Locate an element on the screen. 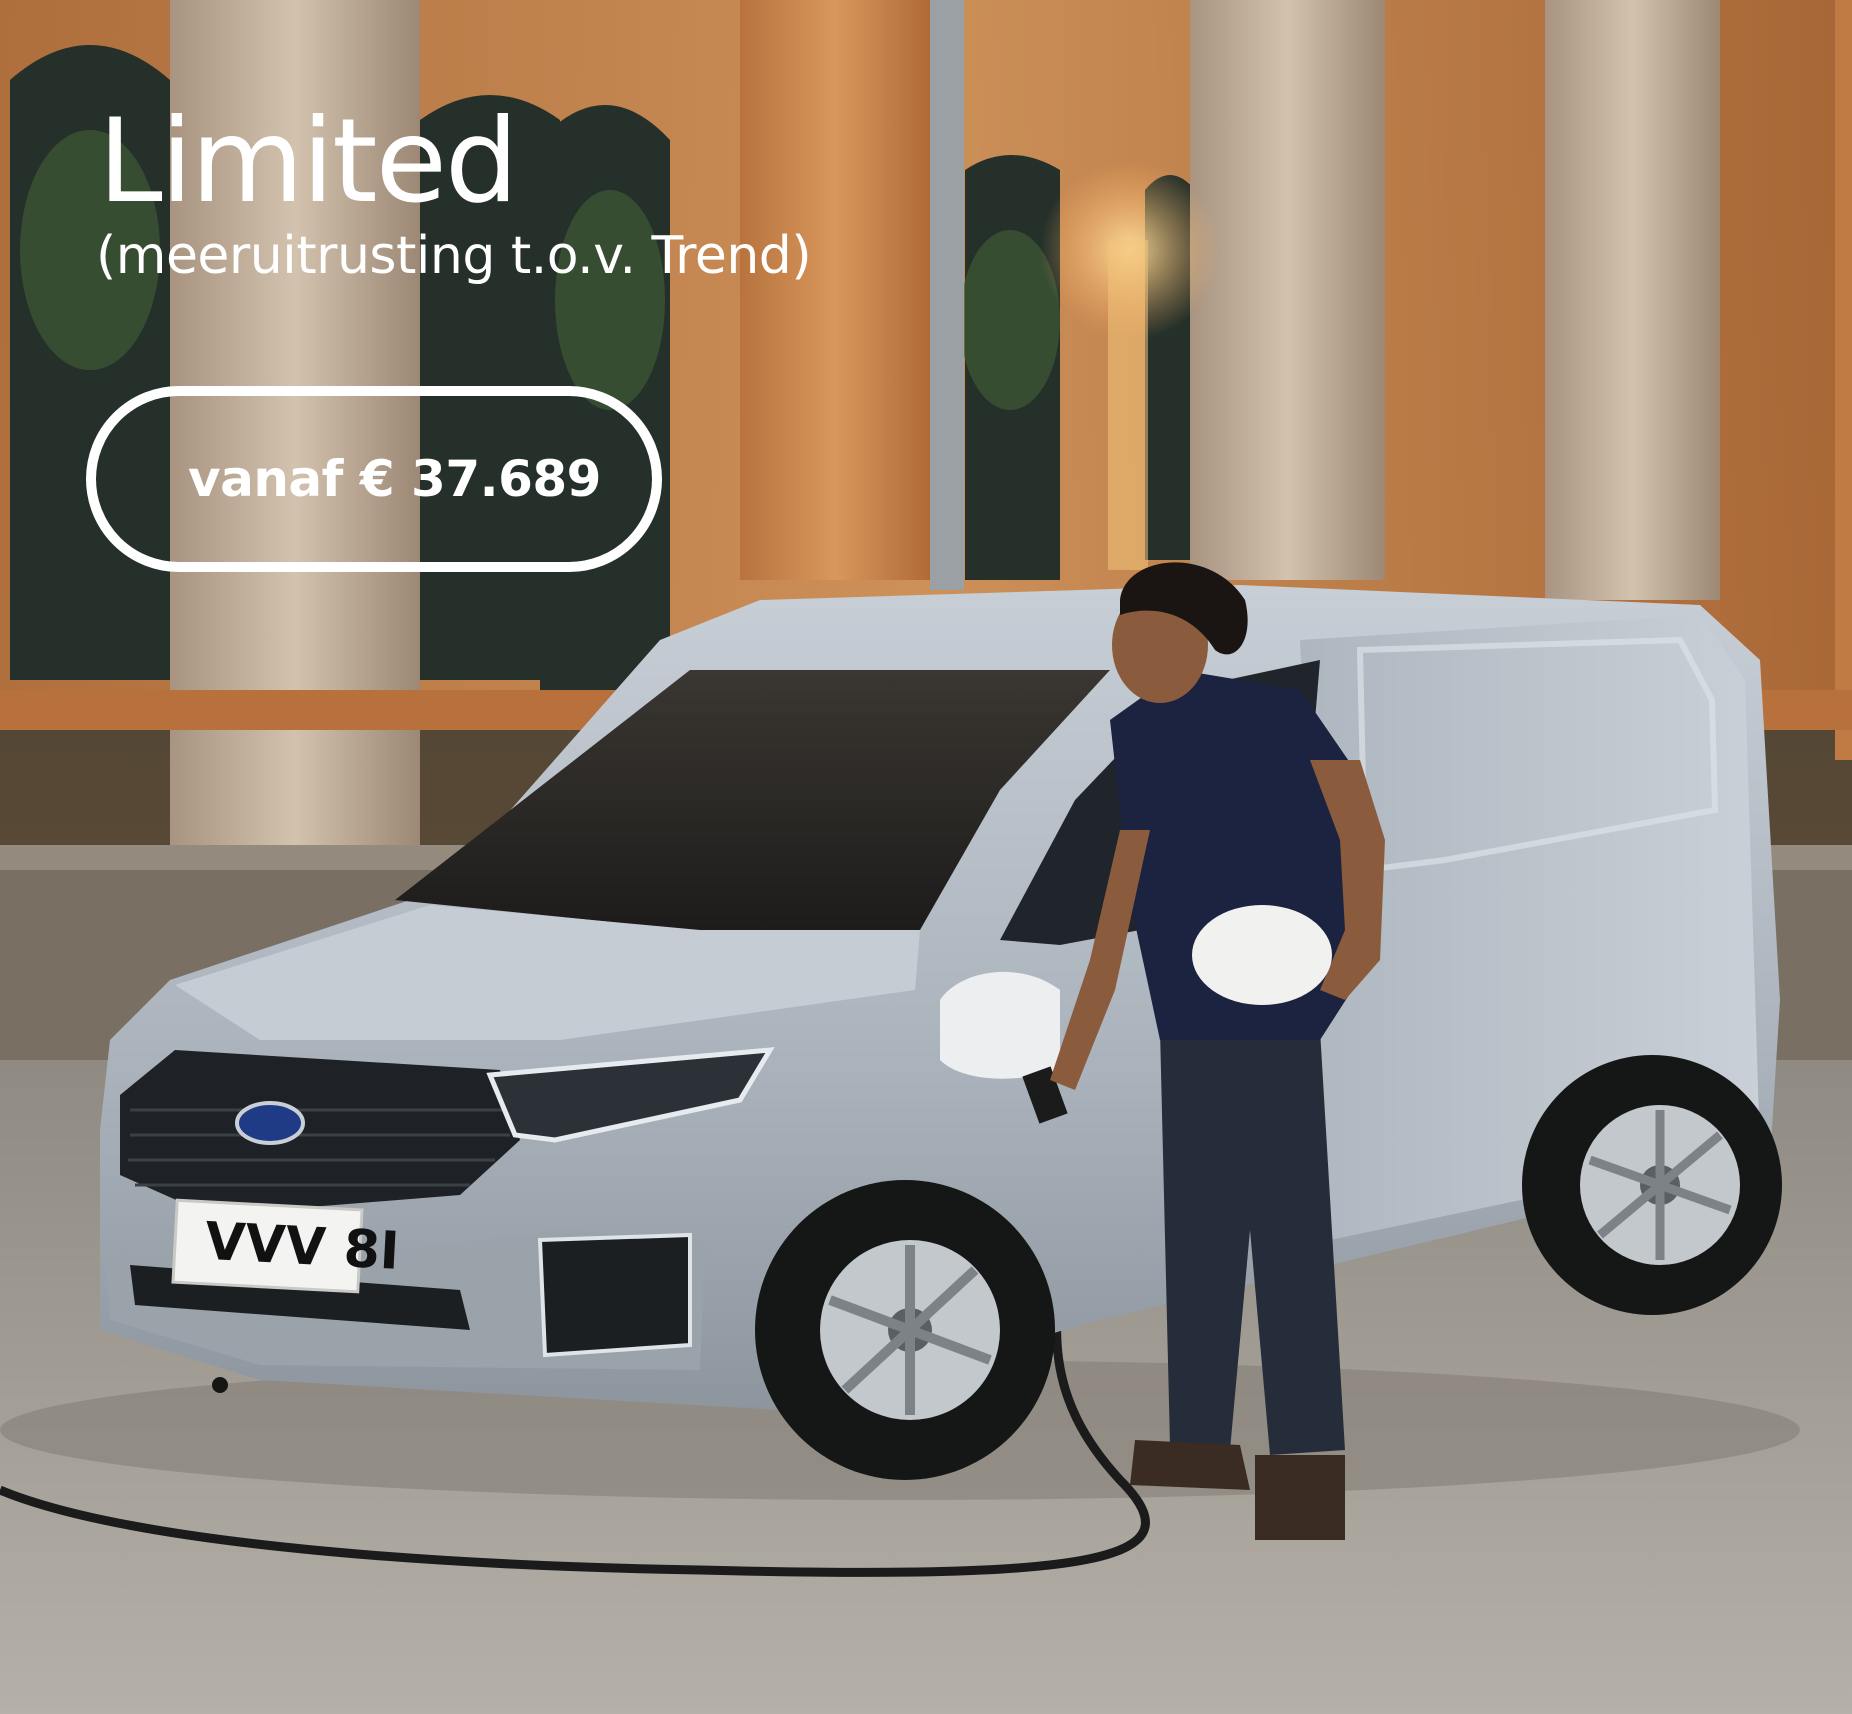 The width and height of the screenshot is (1852, 1714). price-label: vanaf € 37.689 is located at coordinates (394, 479).